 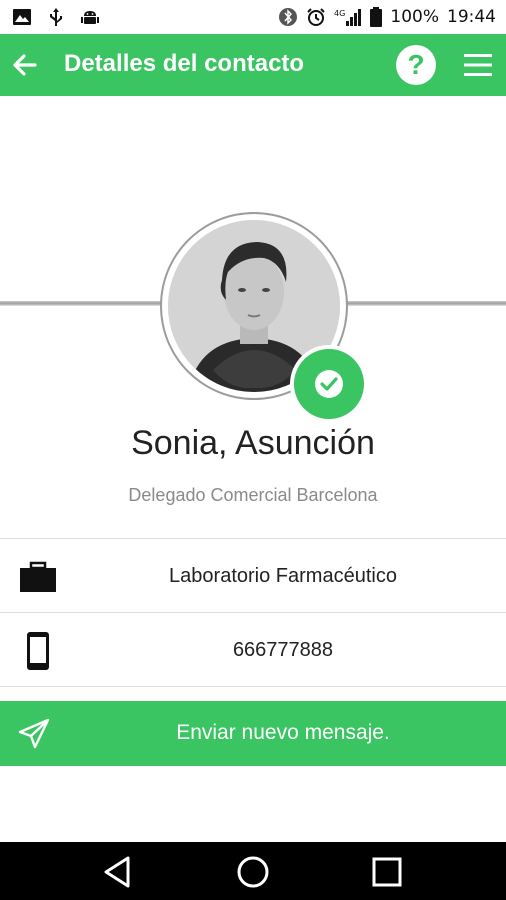 What do you see at coordinates (184, 63) in the screenshot?
I see `page-title: Detalles del contacto` at bounding box center [184, 63].